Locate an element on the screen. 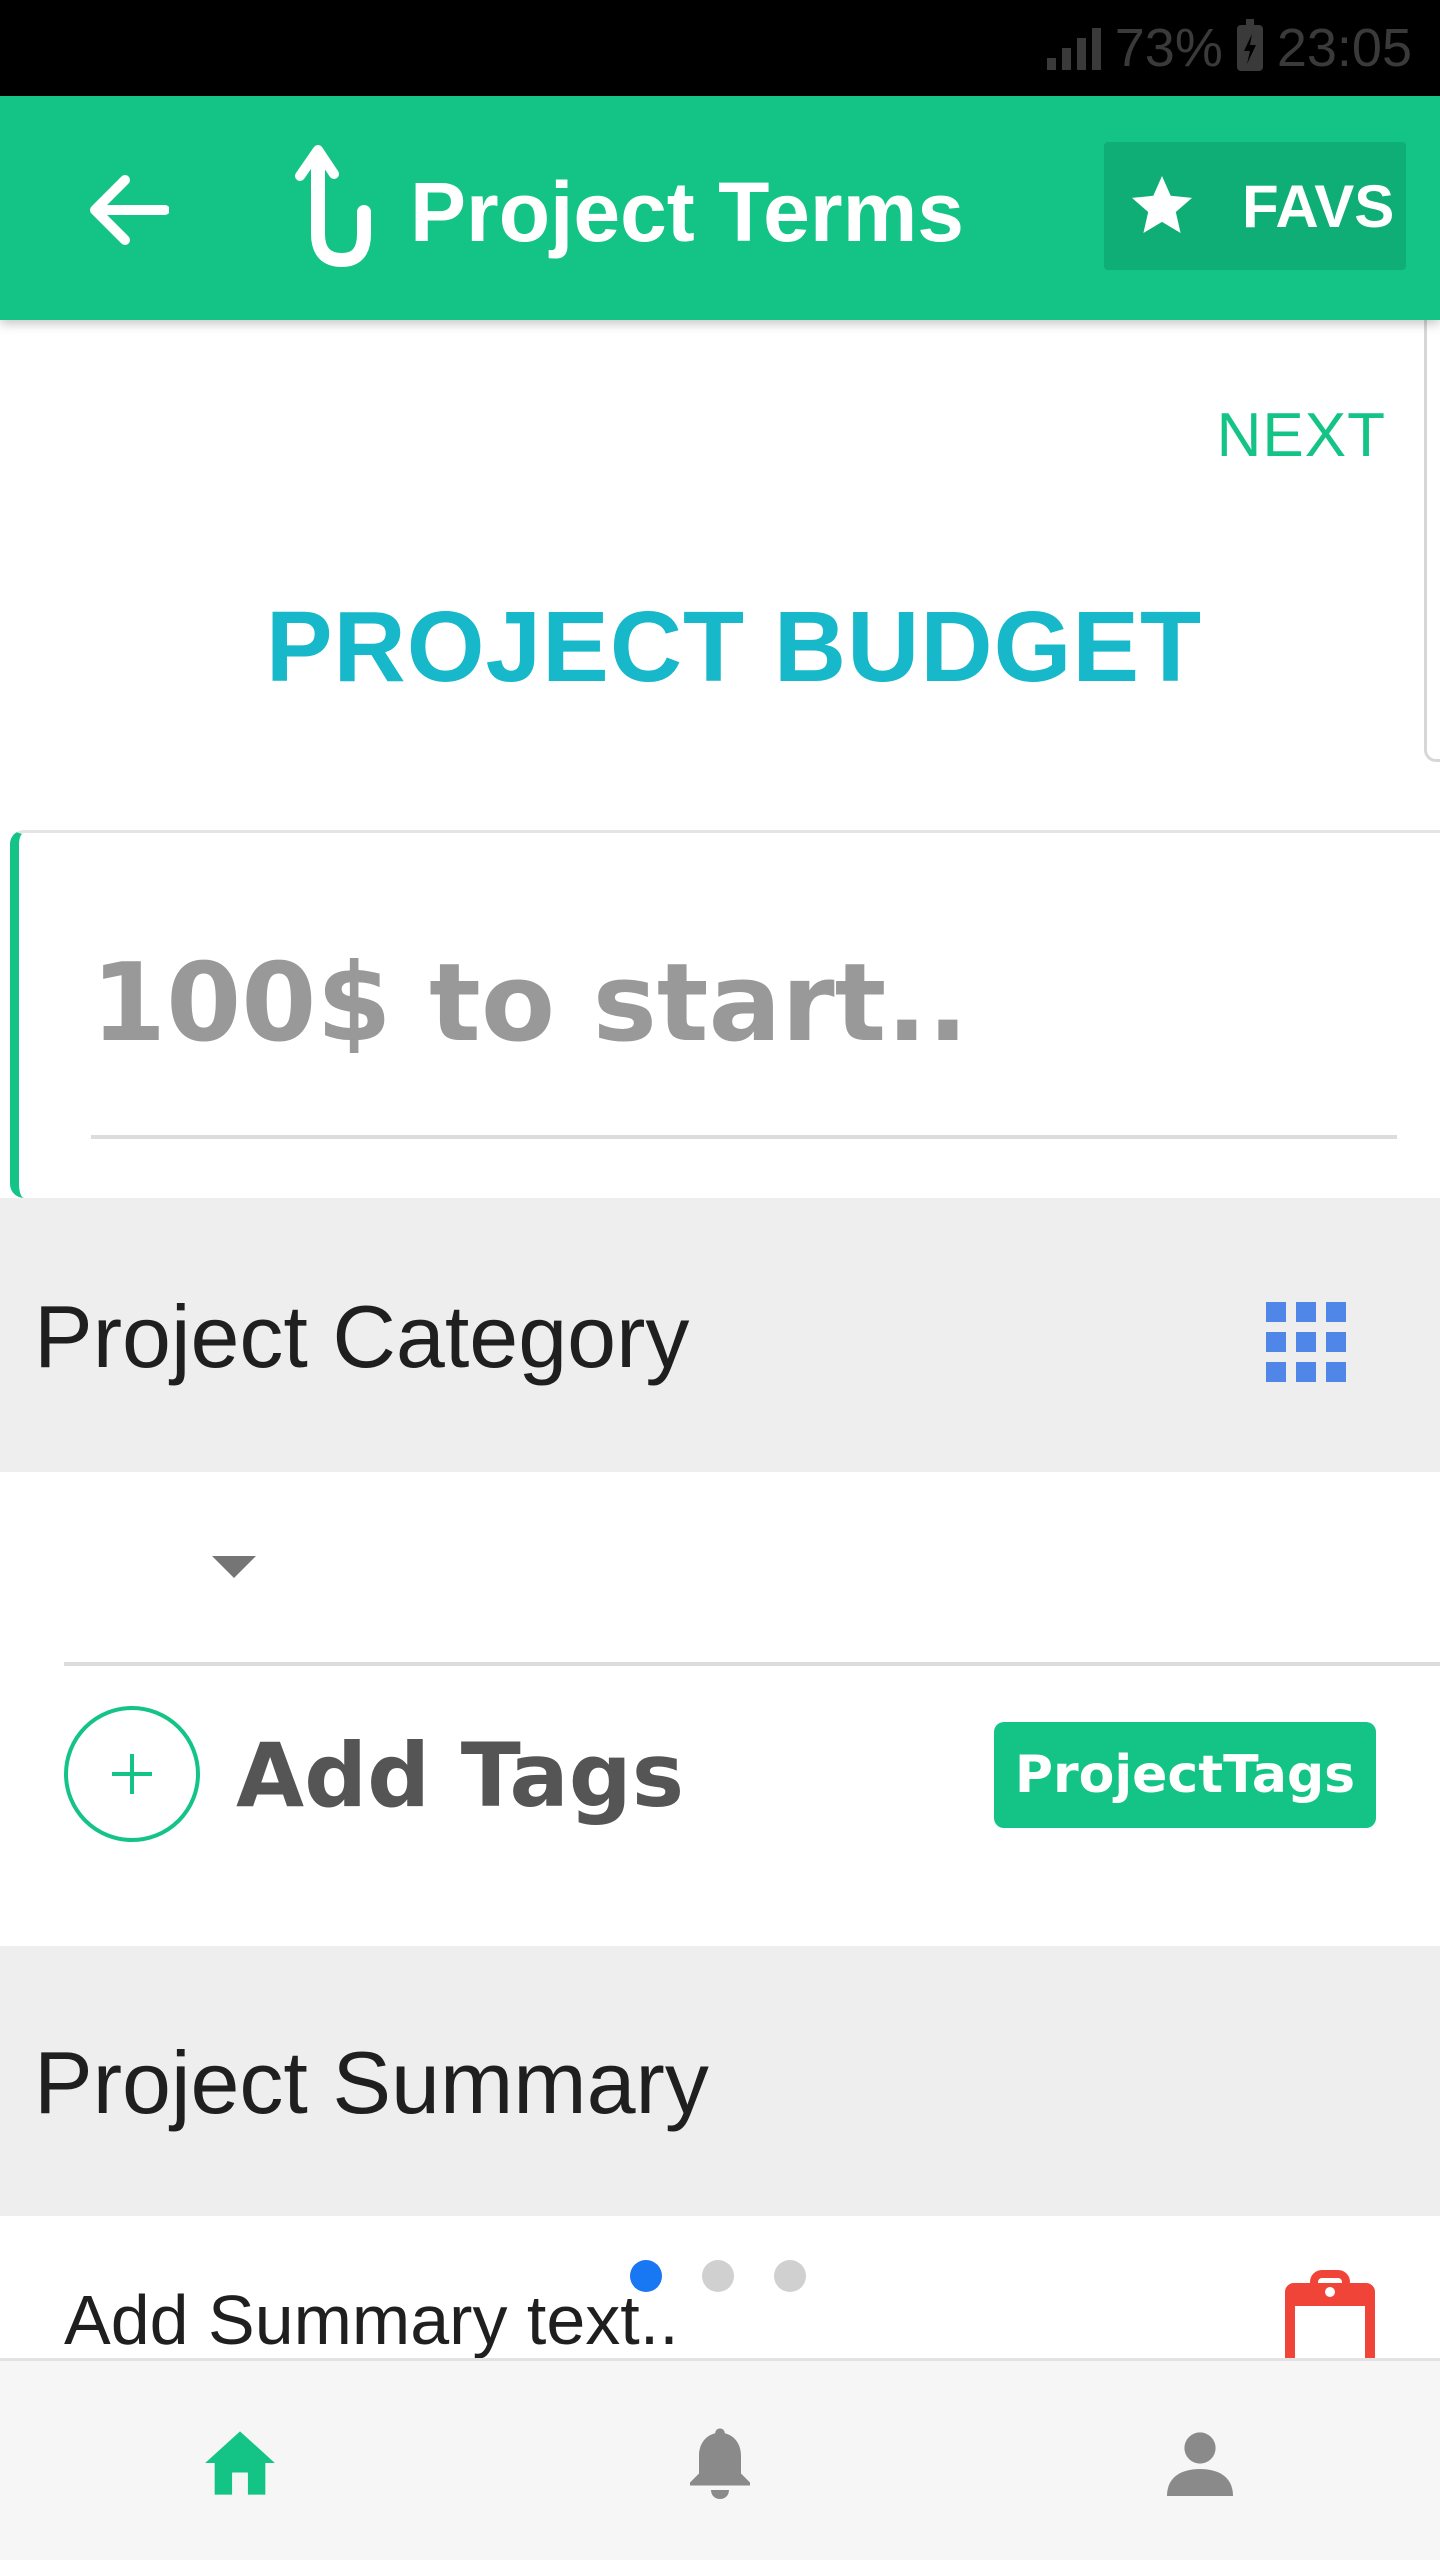 This screenshot has height=2560, width=1440. favs-button: FAVS is located at coordinates (1255, 206).